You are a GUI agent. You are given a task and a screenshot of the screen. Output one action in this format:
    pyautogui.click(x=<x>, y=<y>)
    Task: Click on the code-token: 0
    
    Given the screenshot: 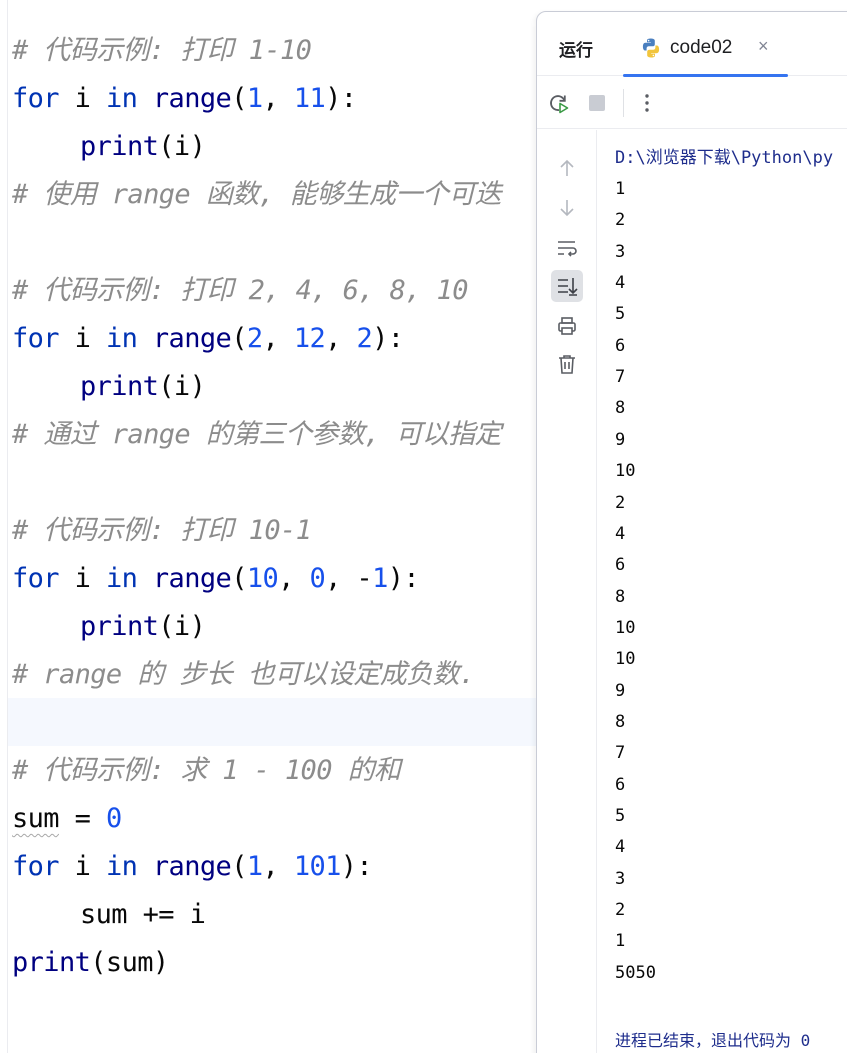 What is the action you would take?
    pyautogui.click(x=317, y=578)
    